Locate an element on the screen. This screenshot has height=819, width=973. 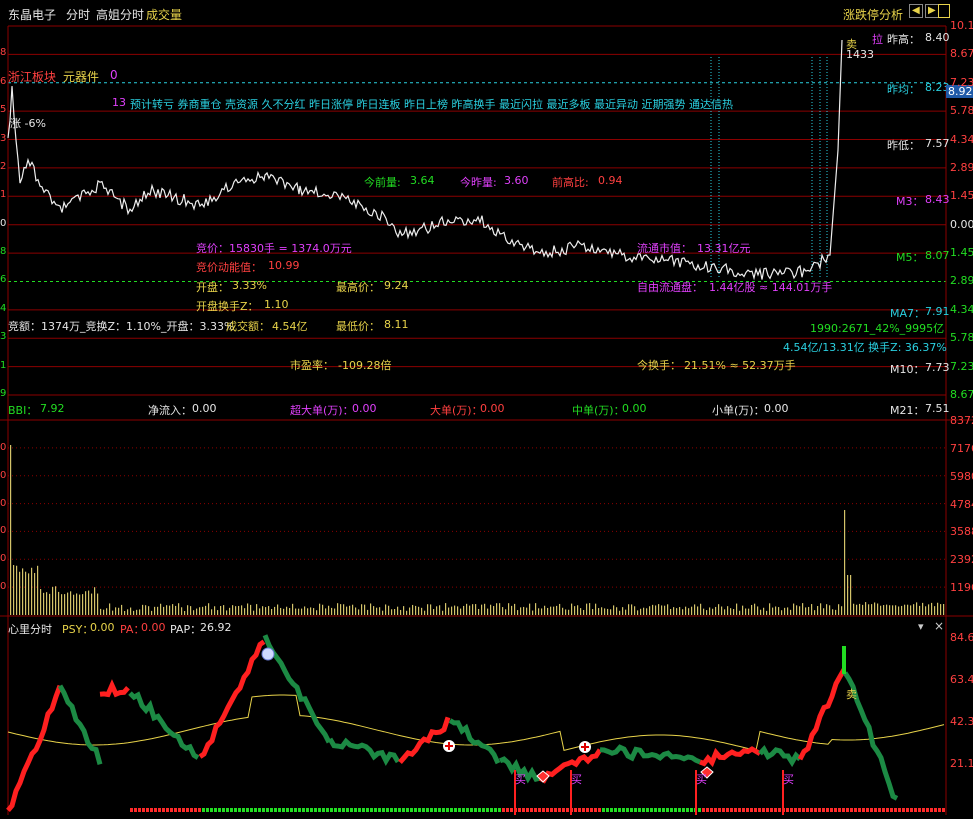
volume-tick-label-left: 0 is located at coordinates (3, 587).